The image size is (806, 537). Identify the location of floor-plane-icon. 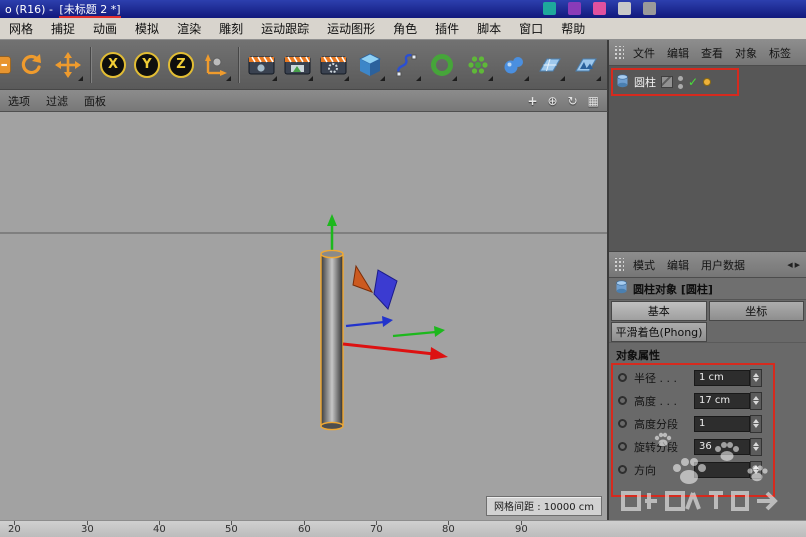
(550, 65).